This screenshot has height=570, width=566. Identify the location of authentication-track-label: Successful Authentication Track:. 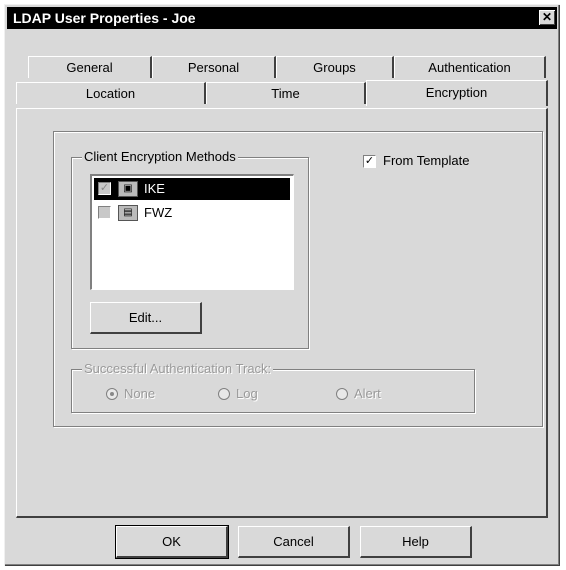
(178, 368).